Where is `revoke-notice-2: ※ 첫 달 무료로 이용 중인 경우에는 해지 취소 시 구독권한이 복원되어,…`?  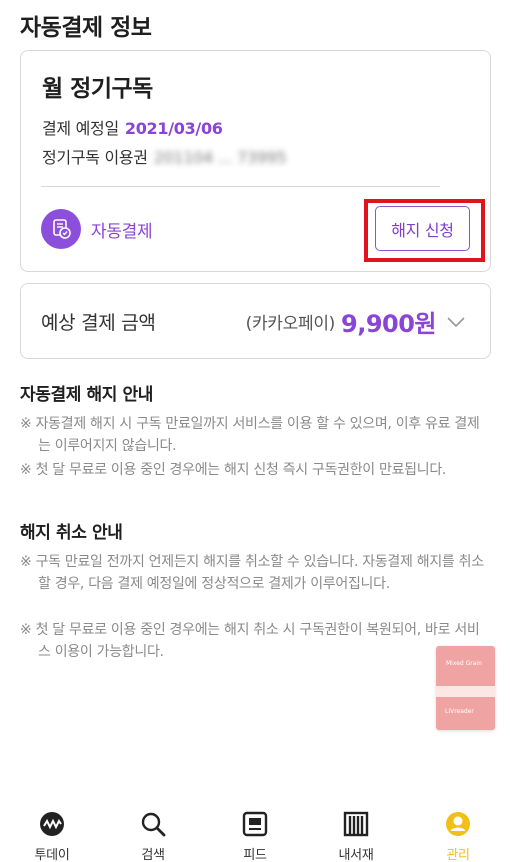 revoke-notice-2: ※ 첫 달 무료로 이용 중인 경우에는 해지 취소 시 구독권한이 복원되어,… is located at coordinates (250, 641).